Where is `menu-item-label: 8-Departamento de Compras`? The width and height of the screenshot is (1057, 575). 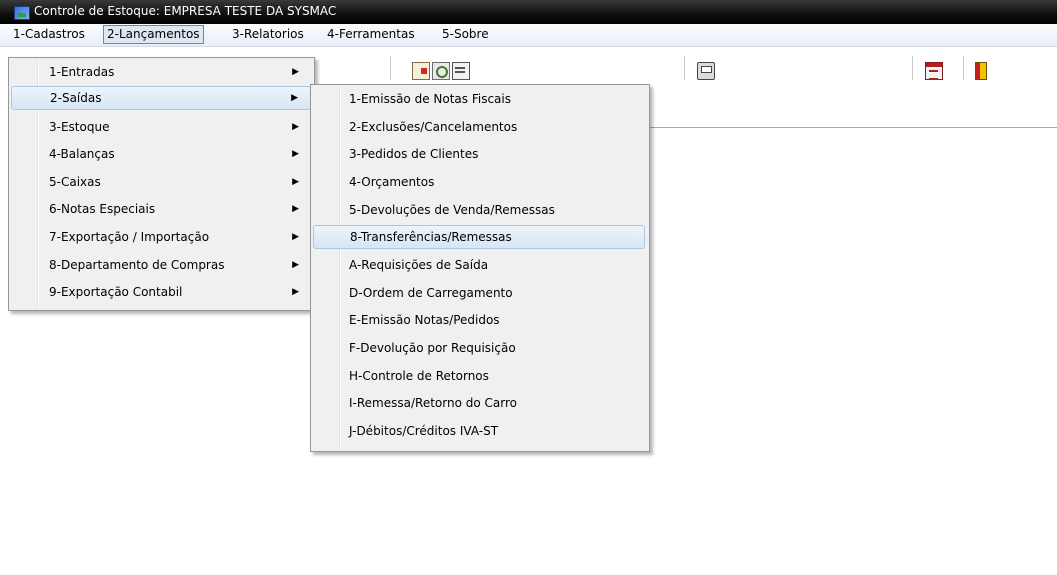
menu-item-label: 8-Departamento de Compras is located at coordinates (137, 265).